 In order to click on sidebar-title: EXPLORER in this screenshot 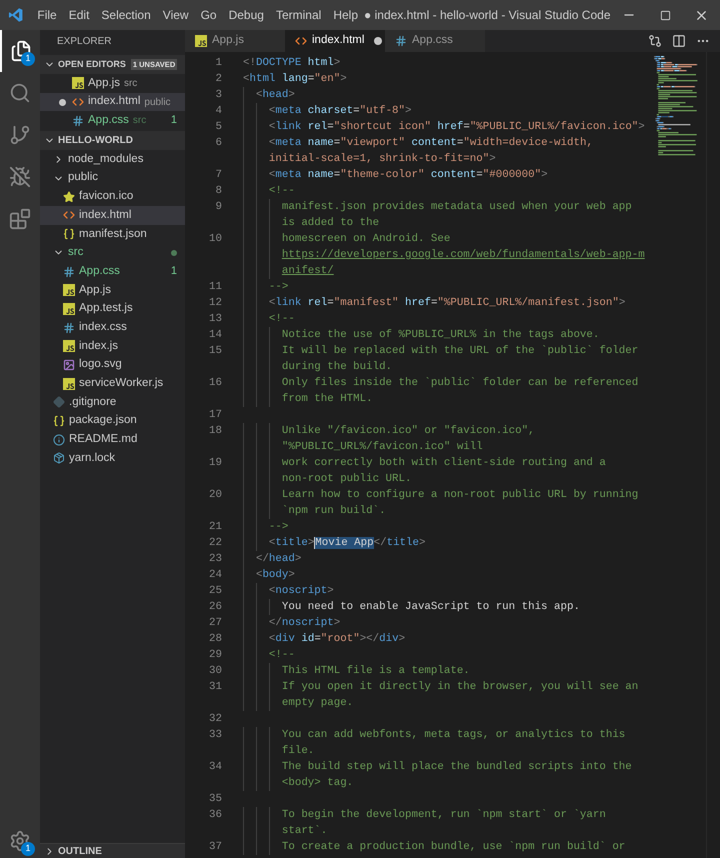, I will do `click(84, 41)`.